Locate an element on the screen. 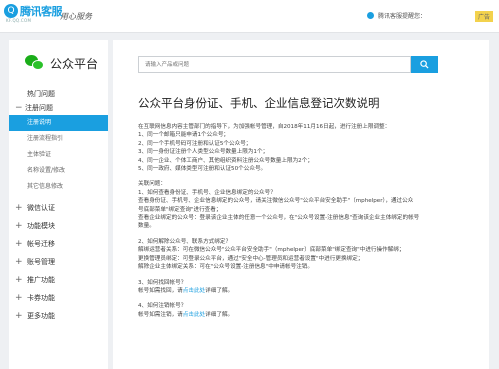  sidebar-group-label: 帐号迁移 is located at coordinates (41, 244).